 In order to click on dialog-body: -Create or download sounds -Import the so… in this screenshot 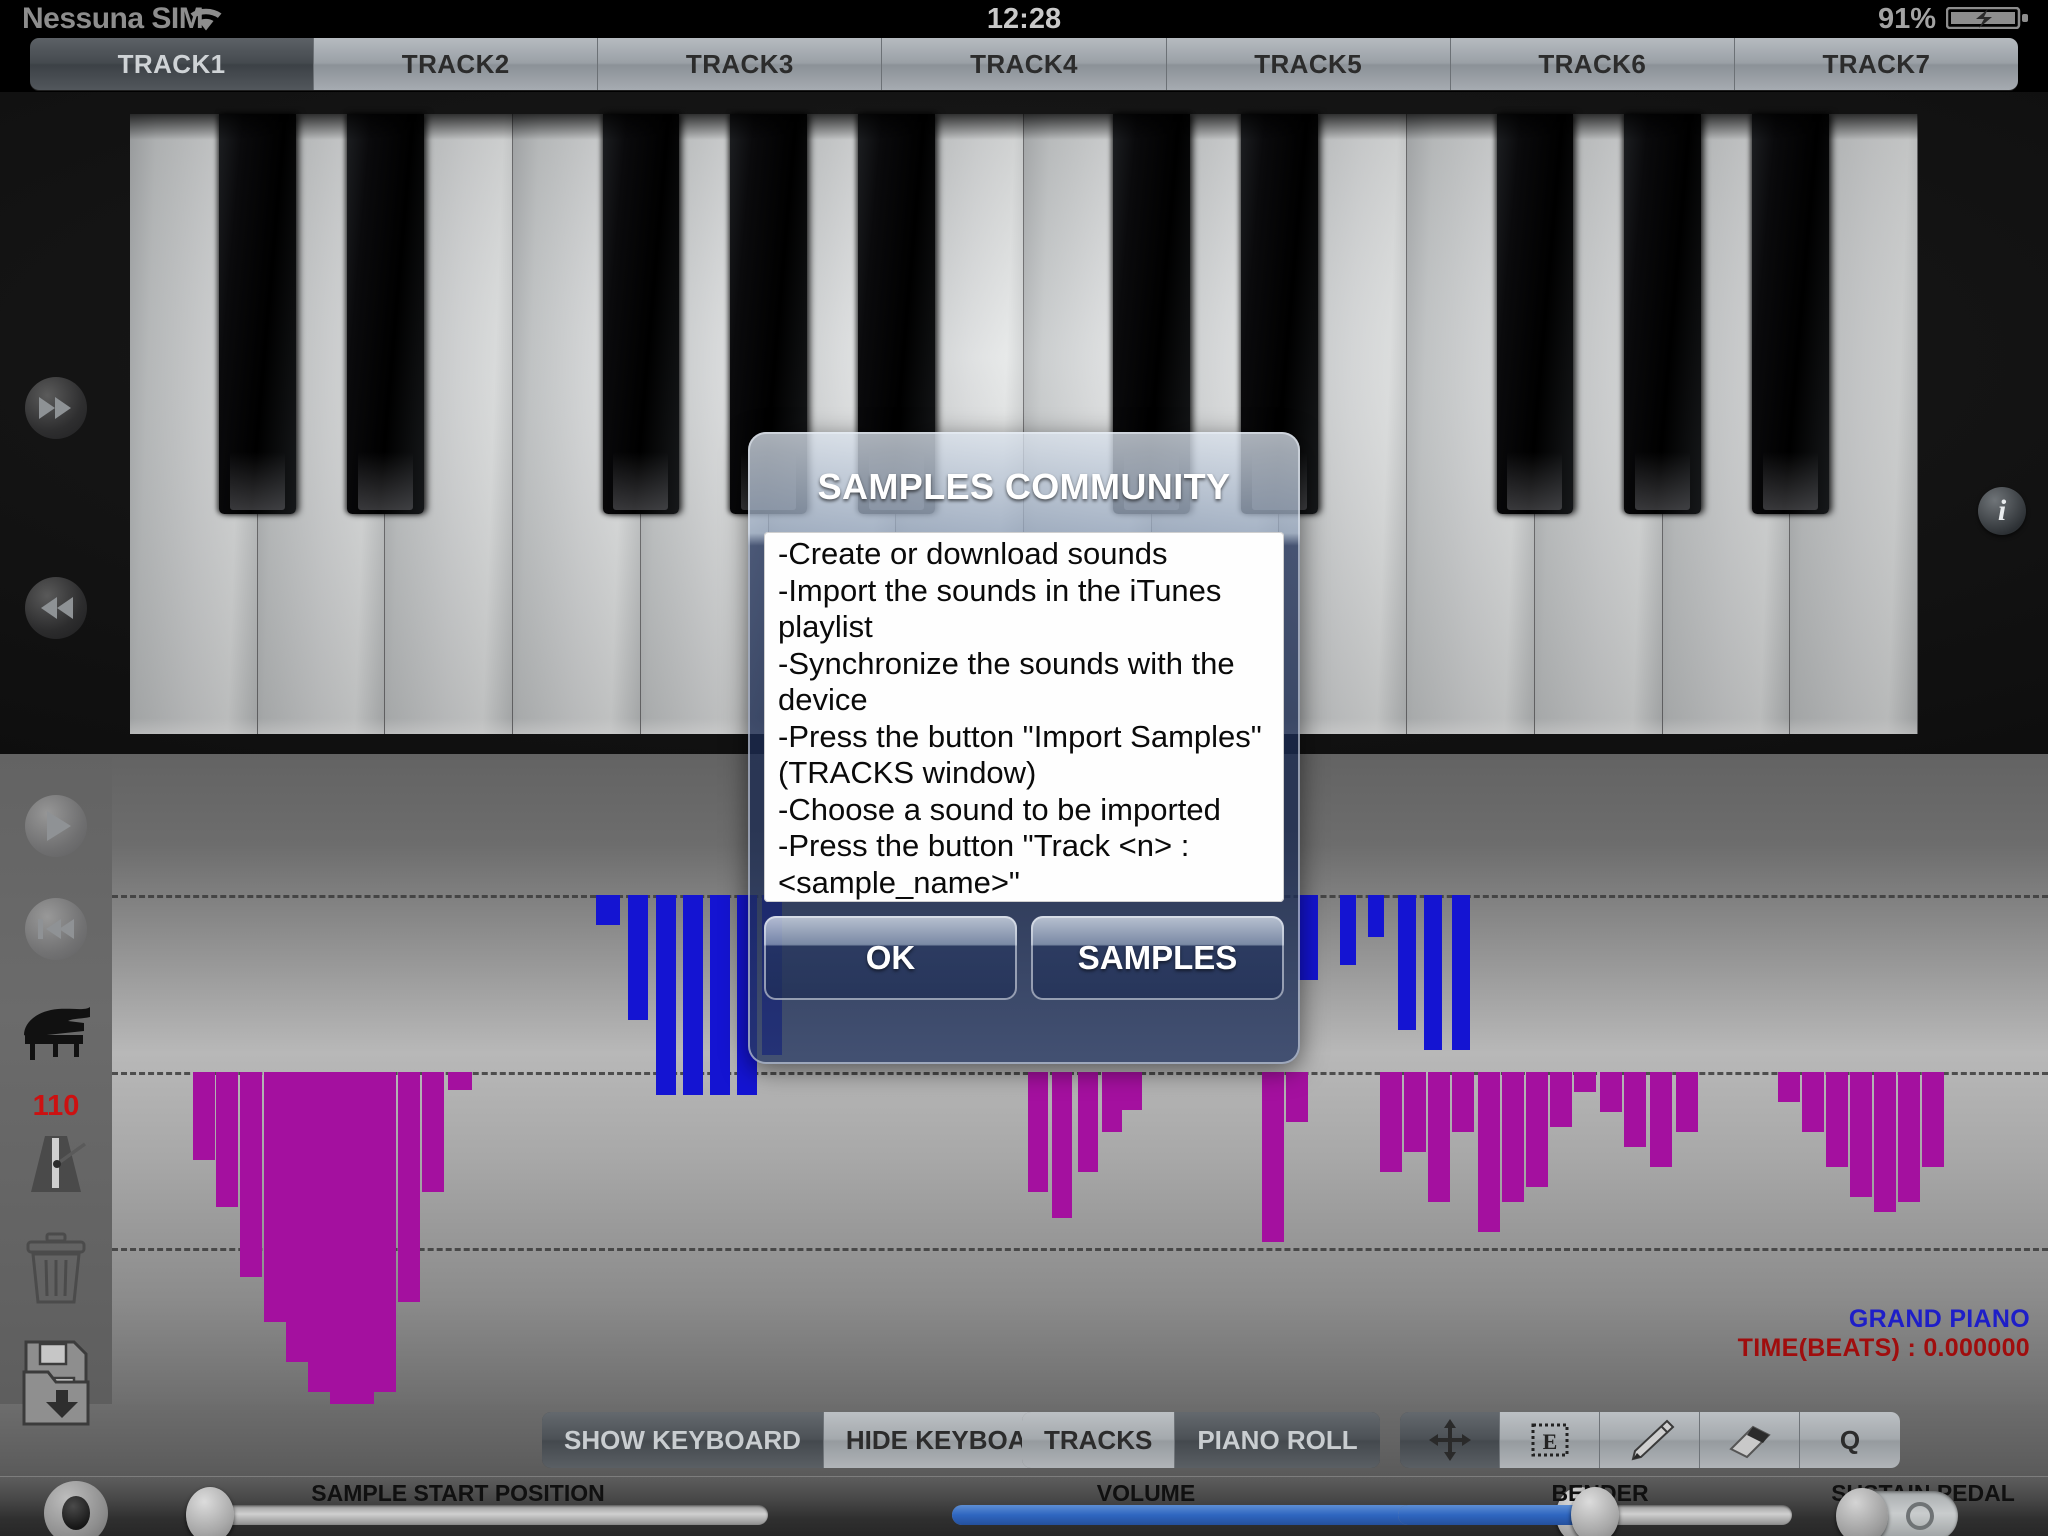, I will do `click(1024, 717)`.